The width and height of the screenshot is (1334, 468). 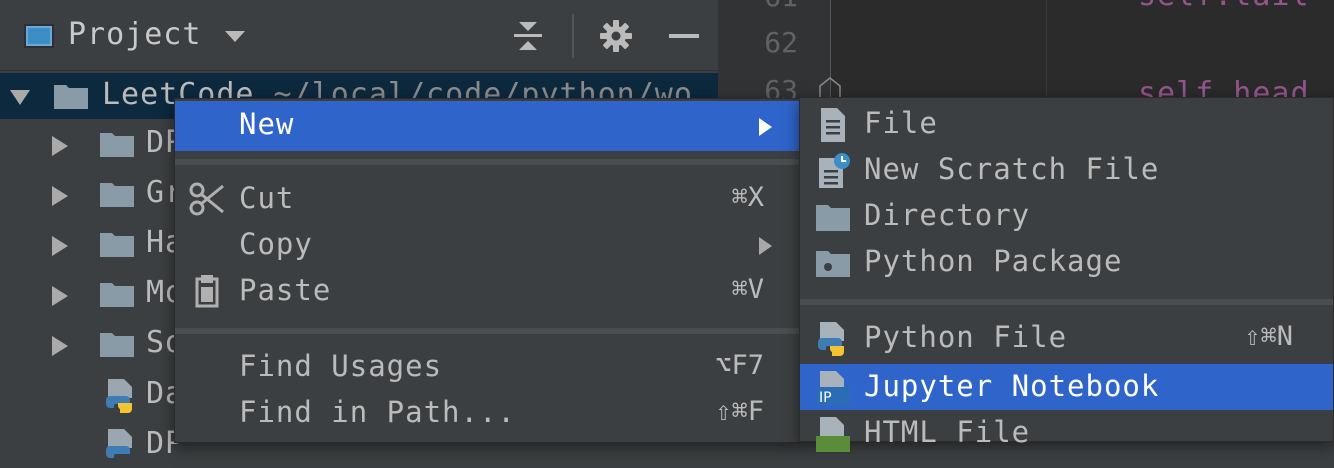 What do you see at coordinates (487, 199) in the screenshot?
I see `menu-item-cut: Cut ⌘X` at bounding box center [487, 199].